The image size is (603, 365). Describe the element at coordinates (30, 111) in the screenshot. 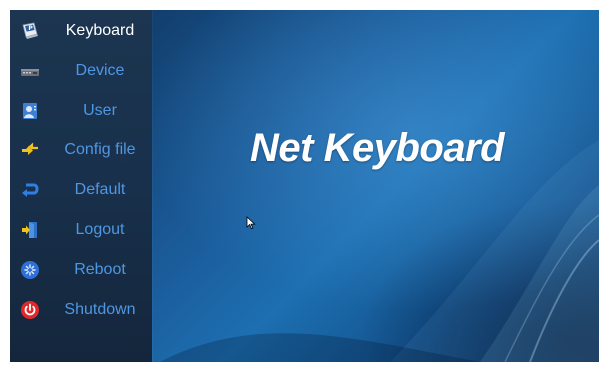

I see `user-icon` at that location.